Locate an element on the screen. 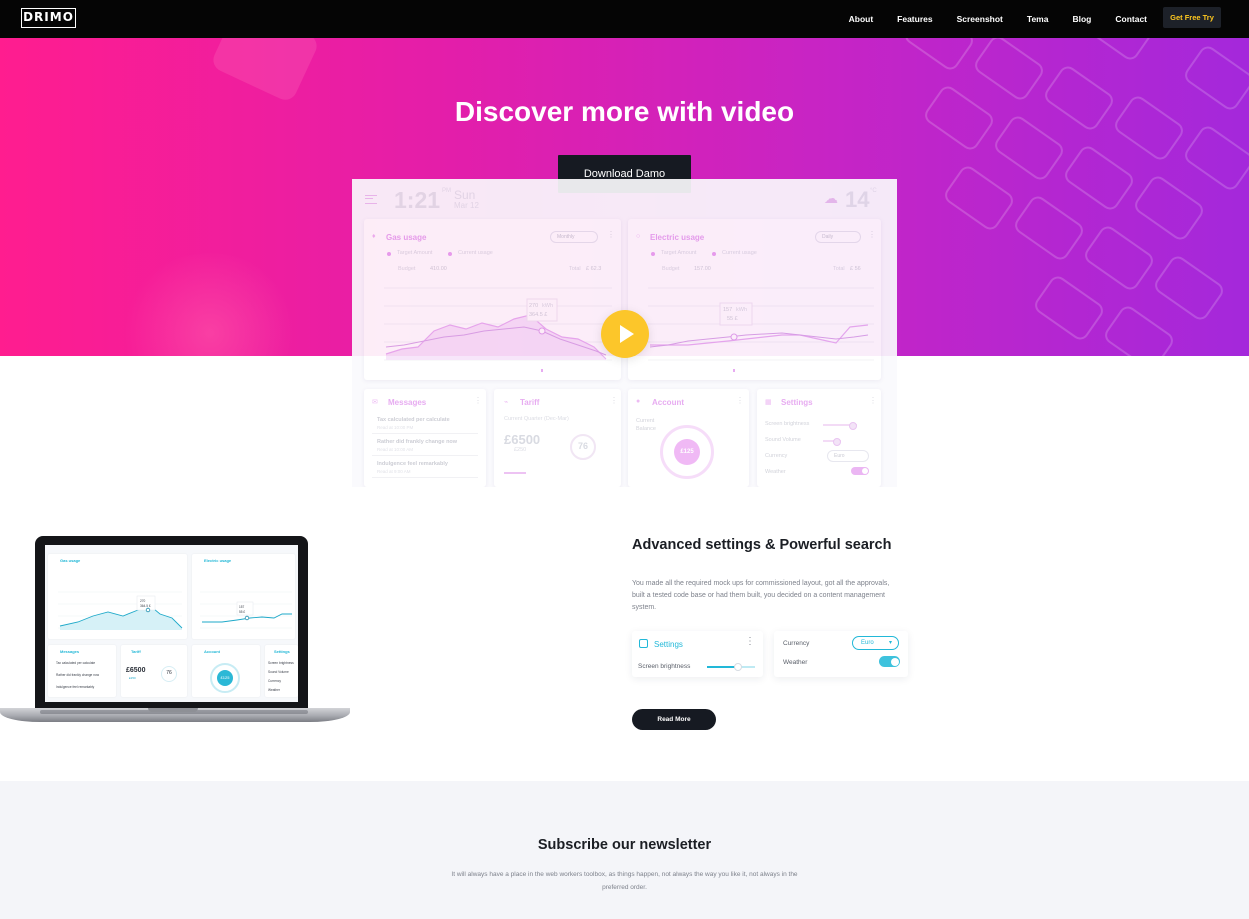  laptop-message-2: Rather did frankly change now is located at coordinates (78, 675).